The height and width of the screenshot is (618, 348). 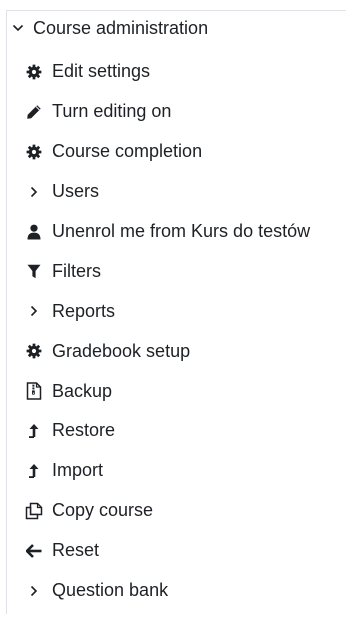 I want to click on menu-item-gradebook-setup: Gradebook setup, so click(x=184, y=351).